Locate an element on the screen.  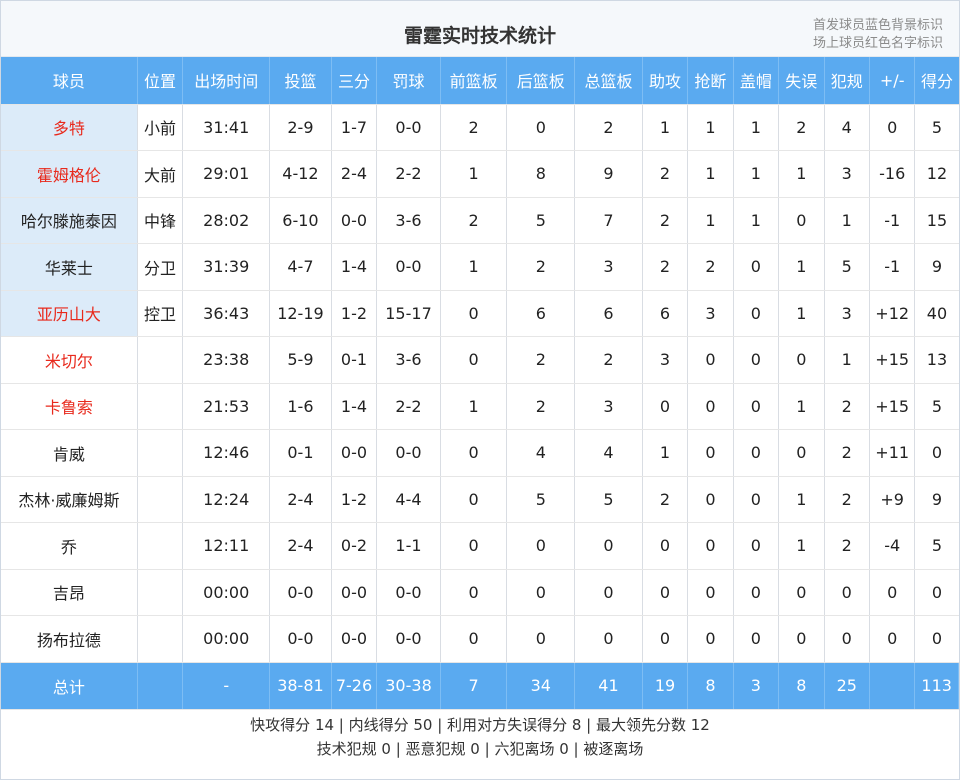
player-name: 杰林·威廉姆斯 is located at coordinates (69, 499).